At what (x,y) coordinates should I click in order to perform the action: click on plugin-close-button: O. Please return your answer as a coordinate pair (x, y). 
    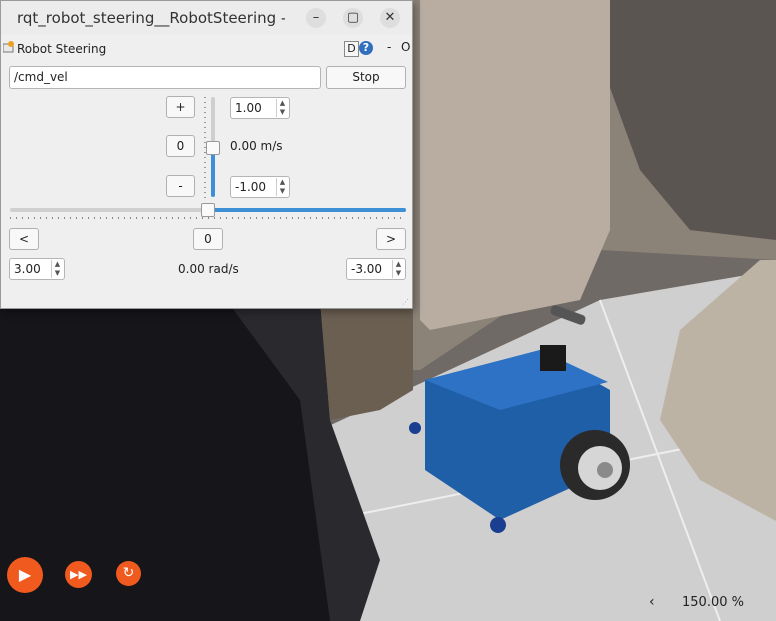
    Looking at the image, I should click on (405, 47).